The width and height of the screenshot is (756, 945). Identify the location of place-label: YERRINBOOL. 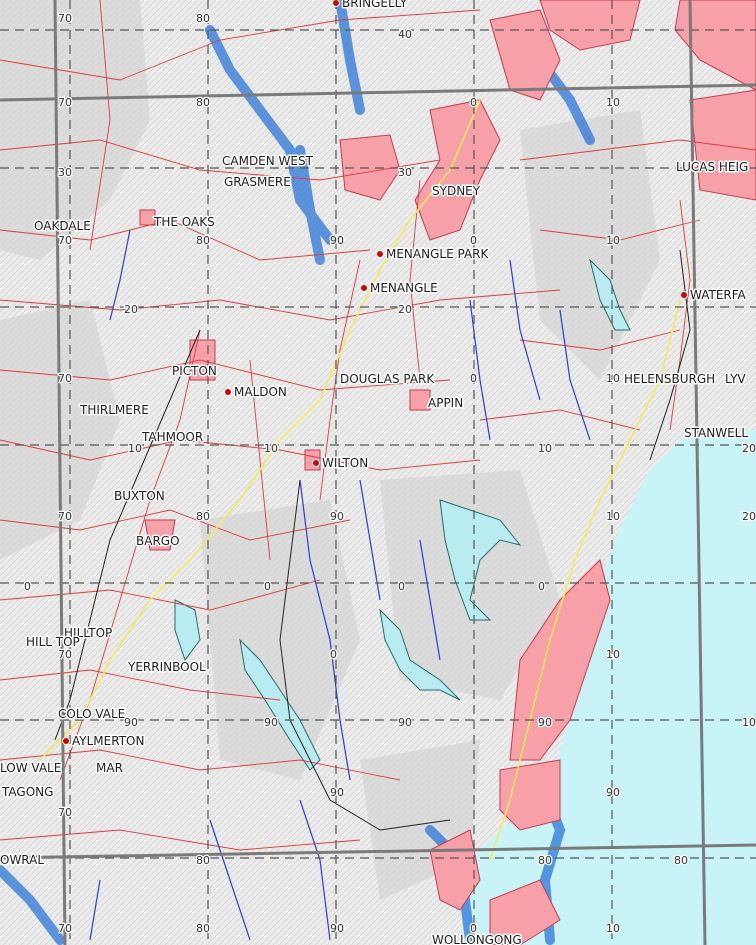
(167, 667).